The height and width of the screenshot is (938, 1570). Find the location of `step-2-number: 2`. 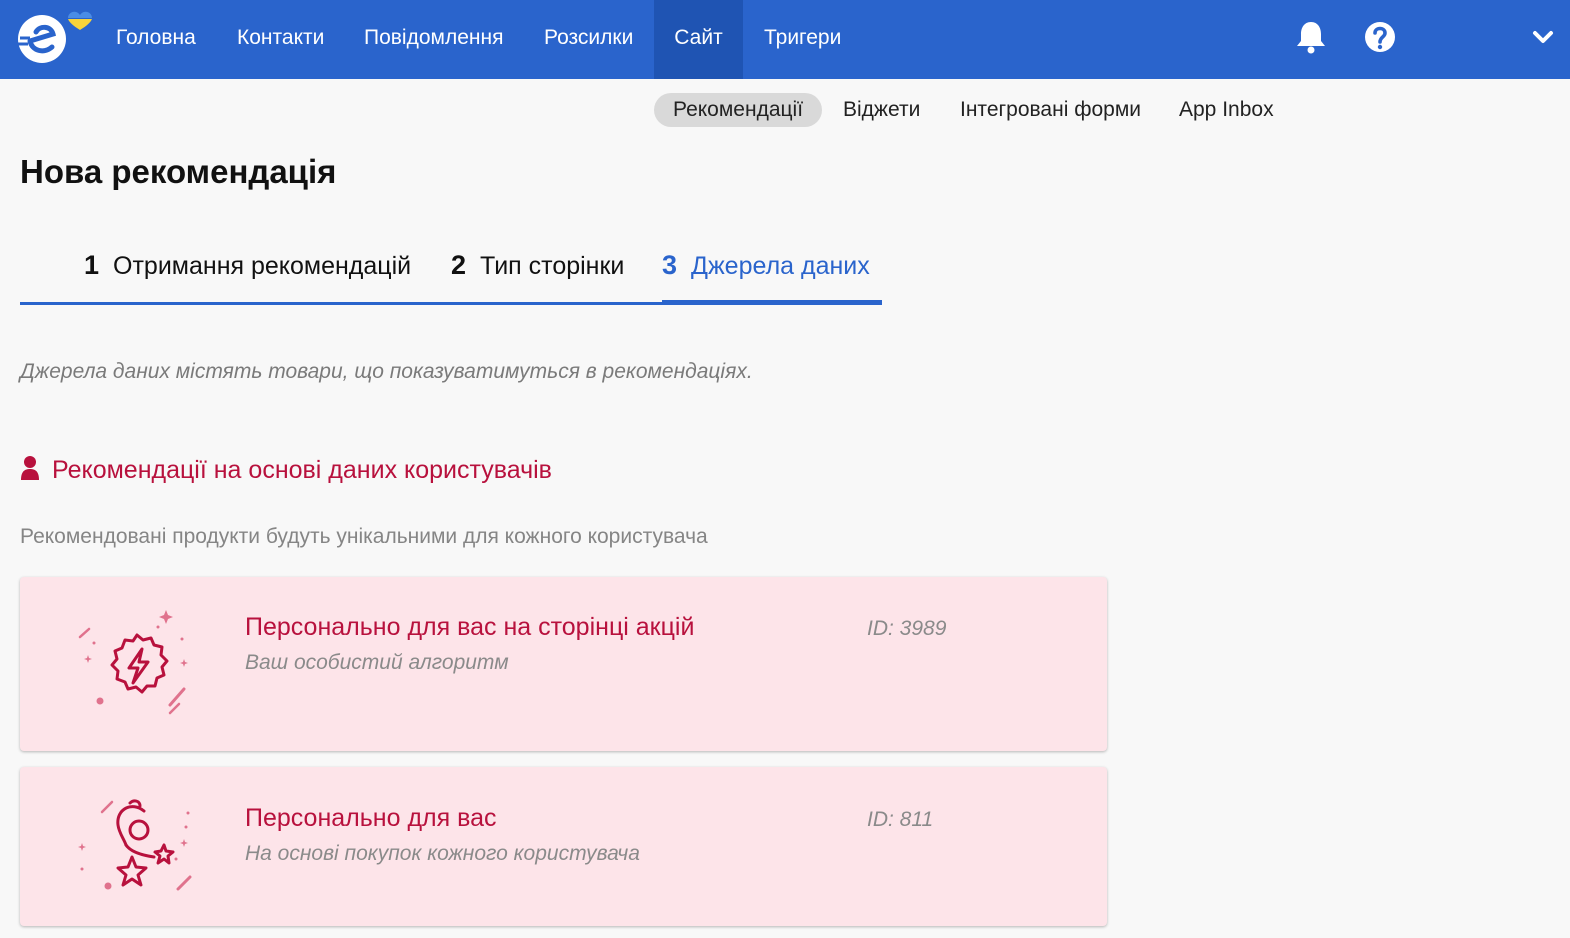

step-2-number: 2 is located at coordinates (459, 265).